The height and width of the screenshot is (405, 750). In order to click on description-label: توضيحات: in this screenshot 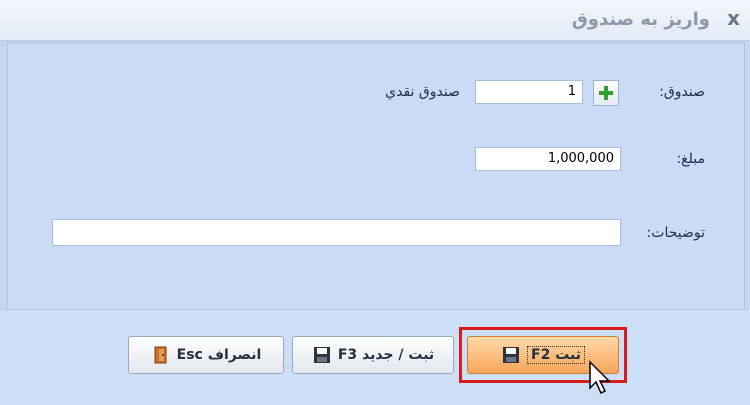, I will do `click(675, 233)`.